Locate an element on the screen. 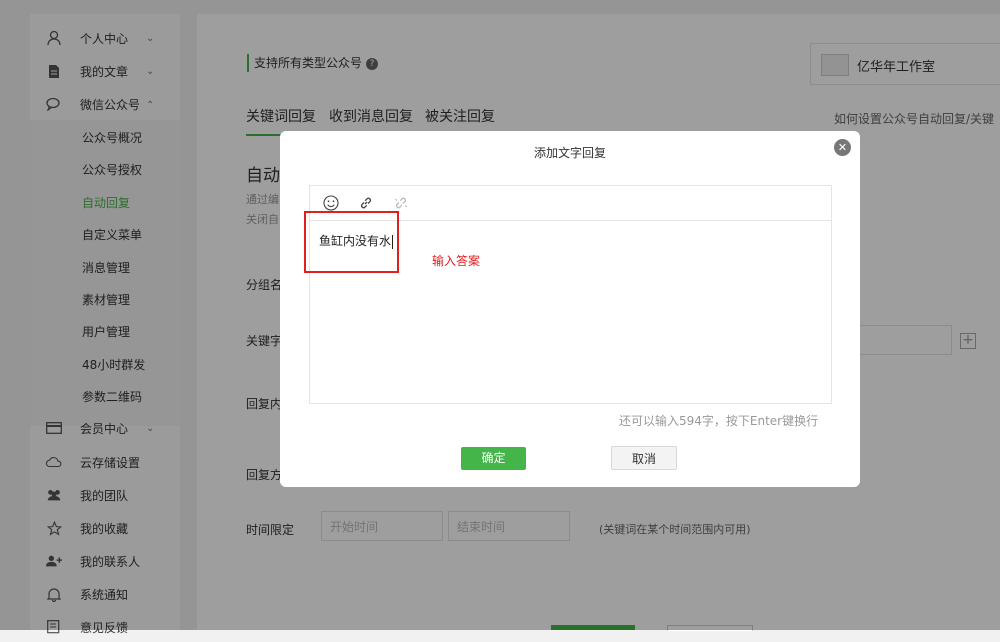 The width and height of the screenshot is (1000, 642). annotation-text: 输入答案 is located at coordinates (456, 261).